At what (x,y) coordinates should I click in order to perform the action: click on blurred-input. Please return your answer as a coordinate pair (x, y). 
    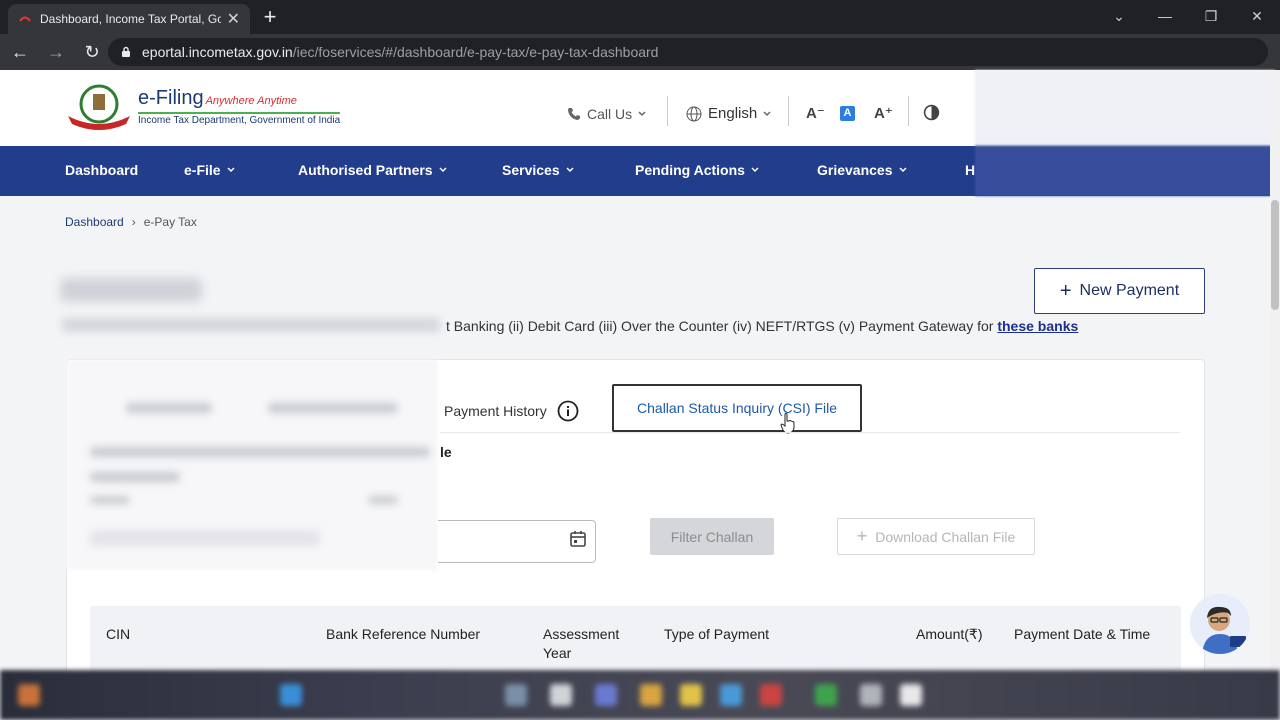
    Looking at the image, I should click on (205, 538).